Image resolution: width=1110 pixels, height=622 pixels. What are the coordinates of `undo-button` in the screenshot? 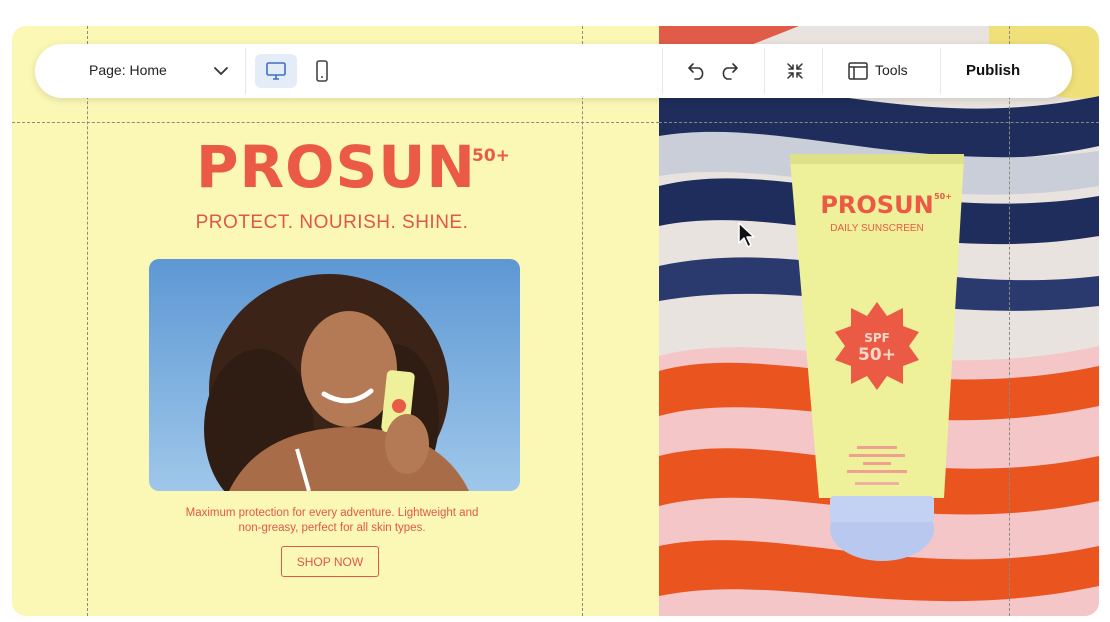 It's located at (697, 71).